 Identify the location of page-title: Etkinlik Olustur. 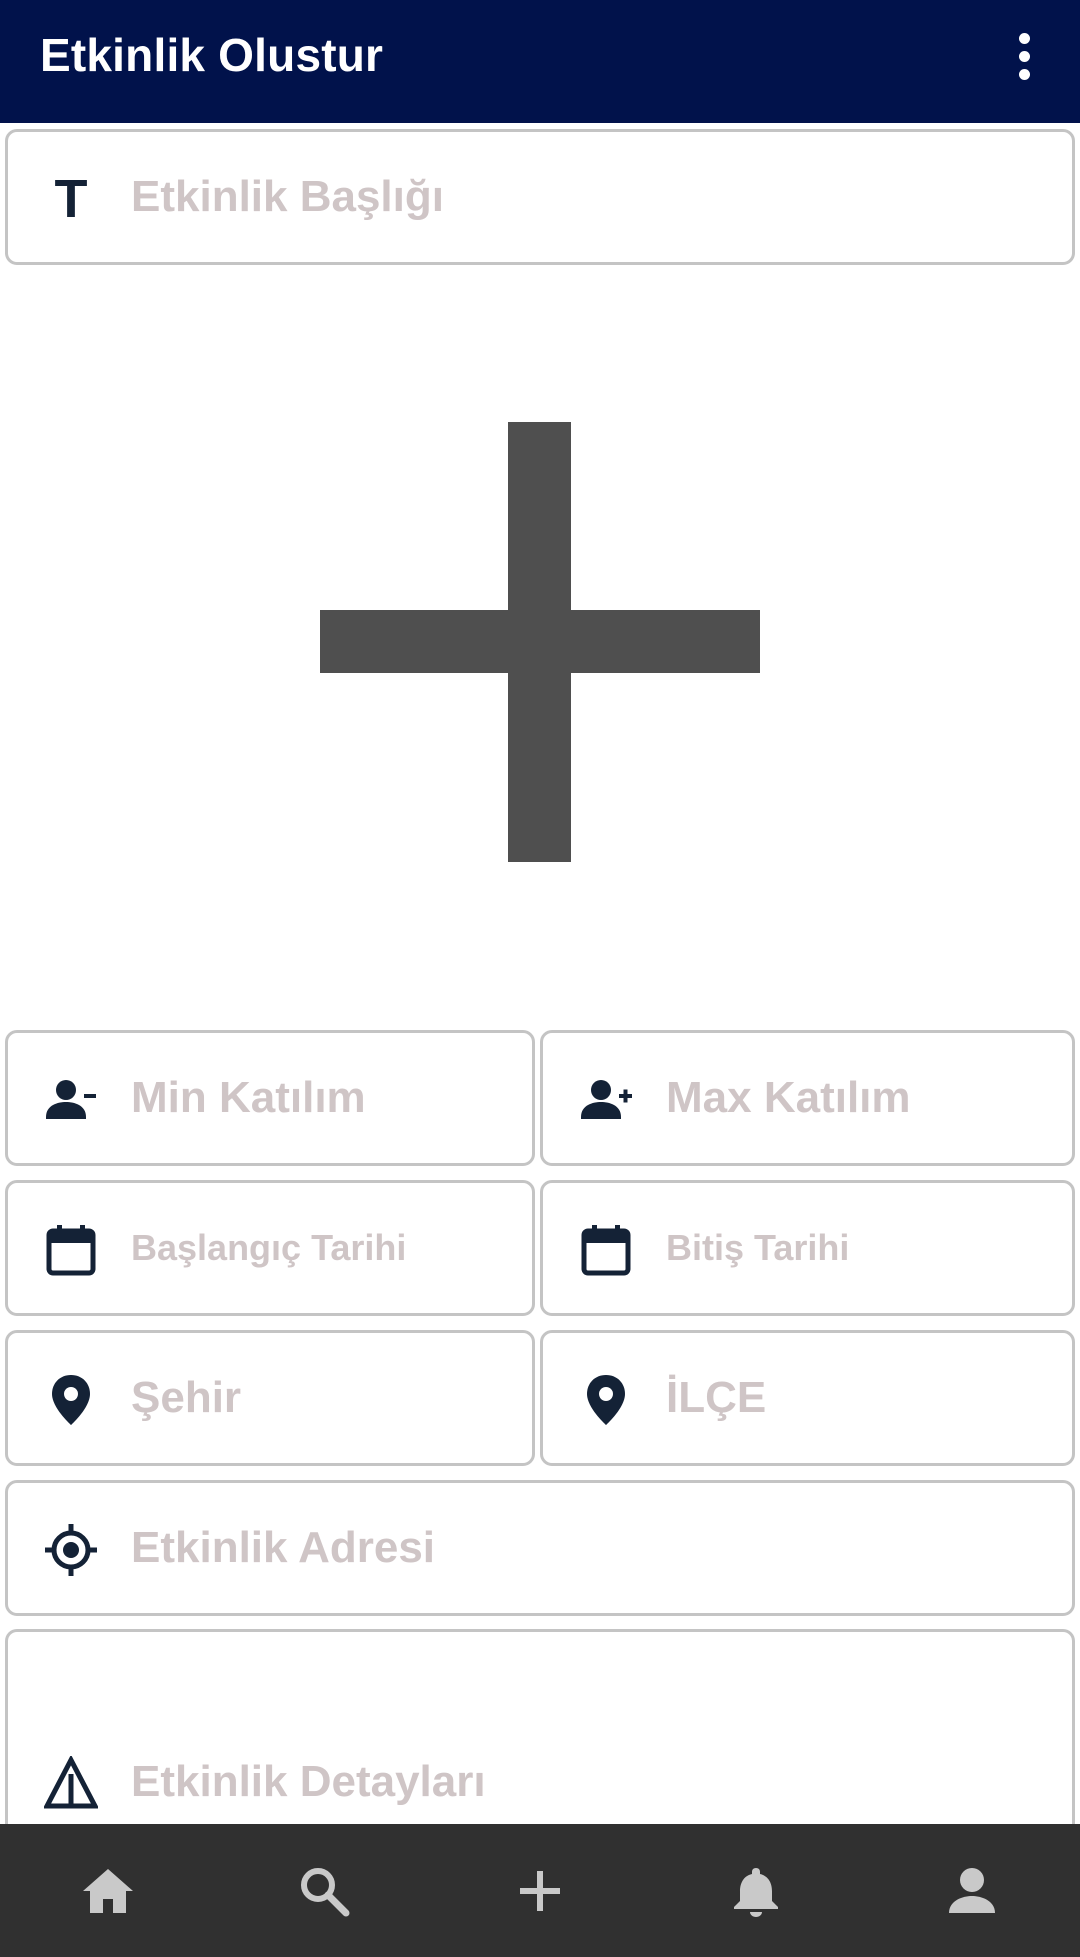
(212, 55).